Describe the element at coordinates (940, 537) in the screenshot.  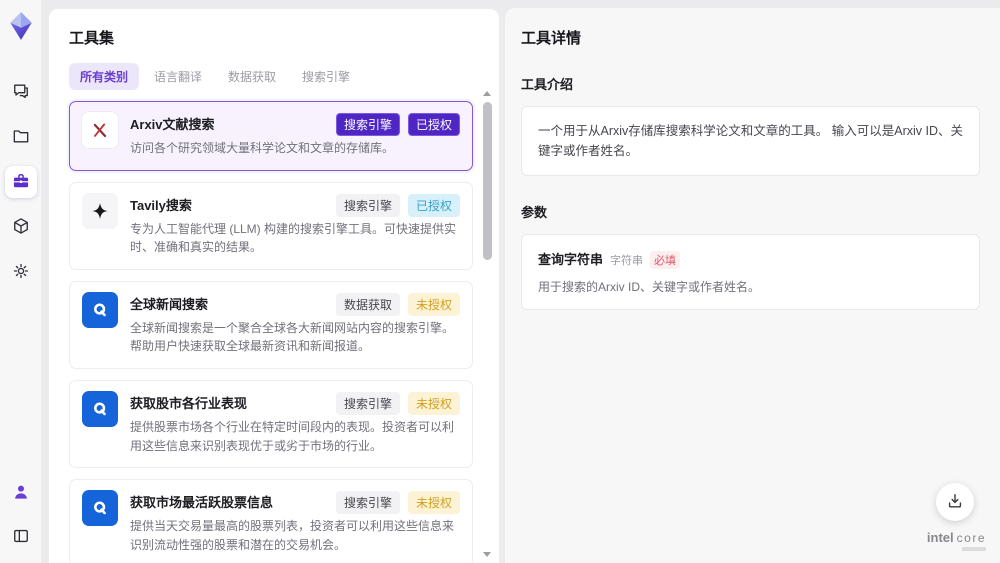
I see `brand-intel-text: intel` at that location.